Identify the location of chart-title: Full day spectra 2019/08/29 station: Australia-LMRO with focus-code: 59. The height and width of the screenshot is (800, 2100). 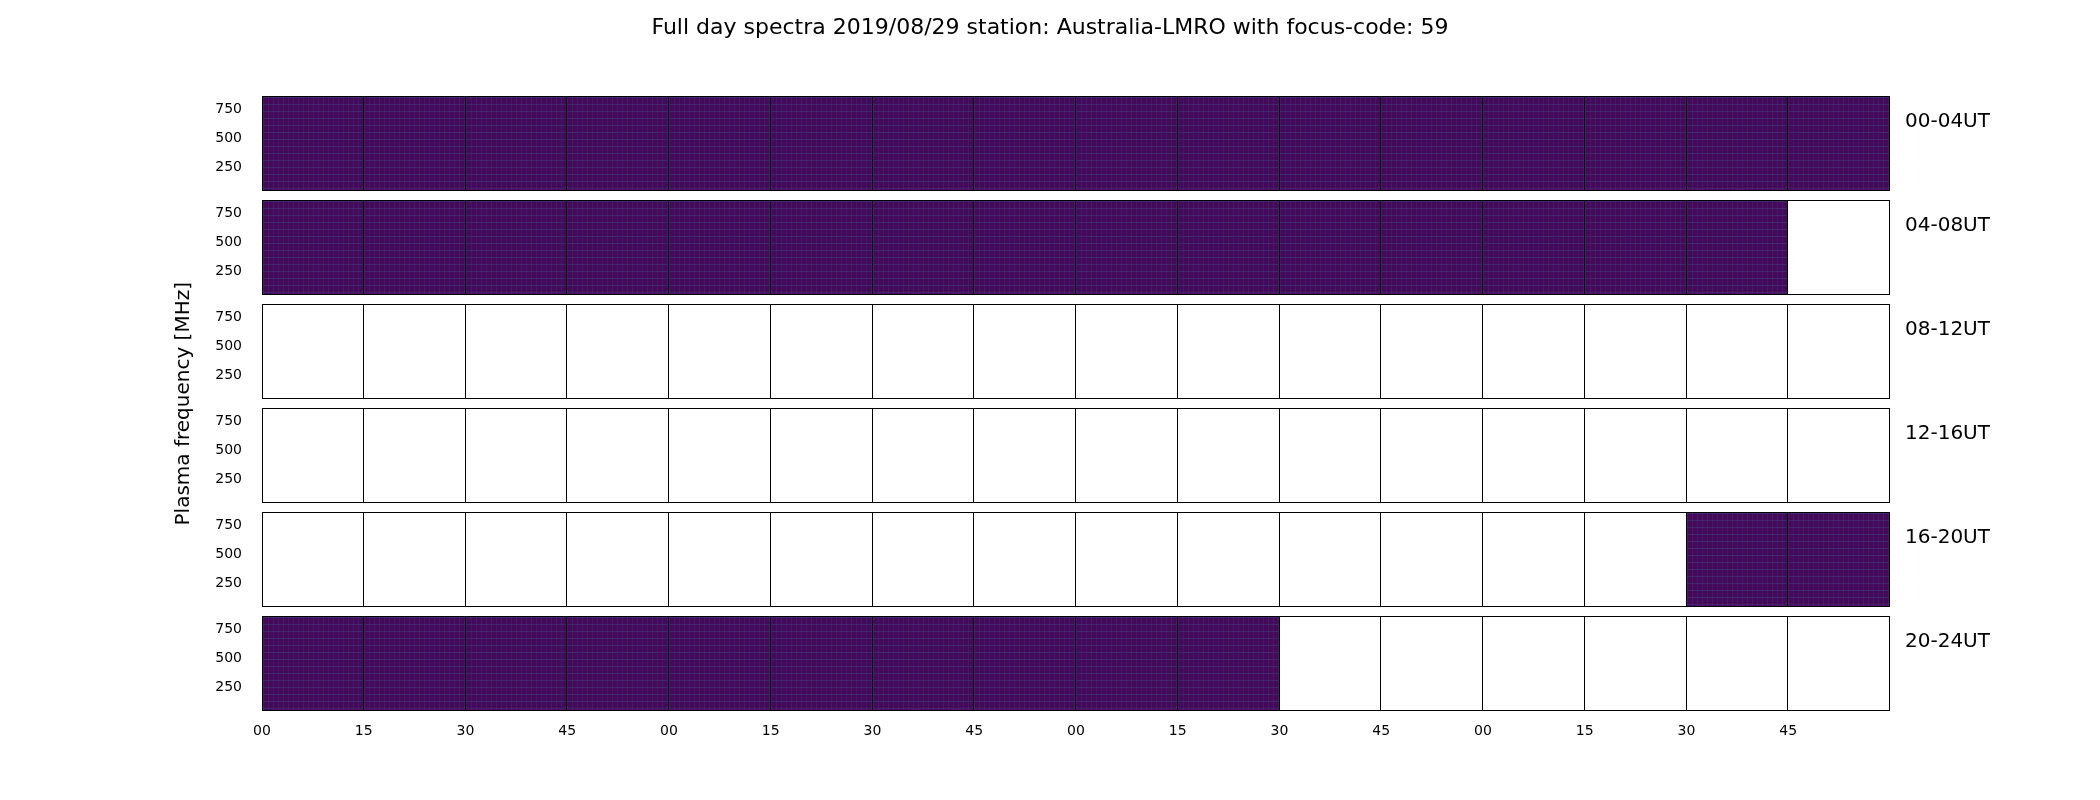
(1050, 27).